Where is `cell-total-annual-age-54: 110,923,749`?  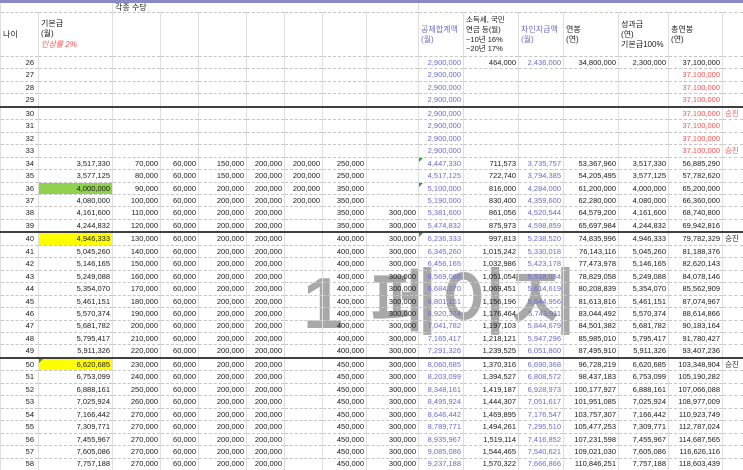
cell-total-annual-age-54: 110,923,749 is located at coordinates (696, 415).